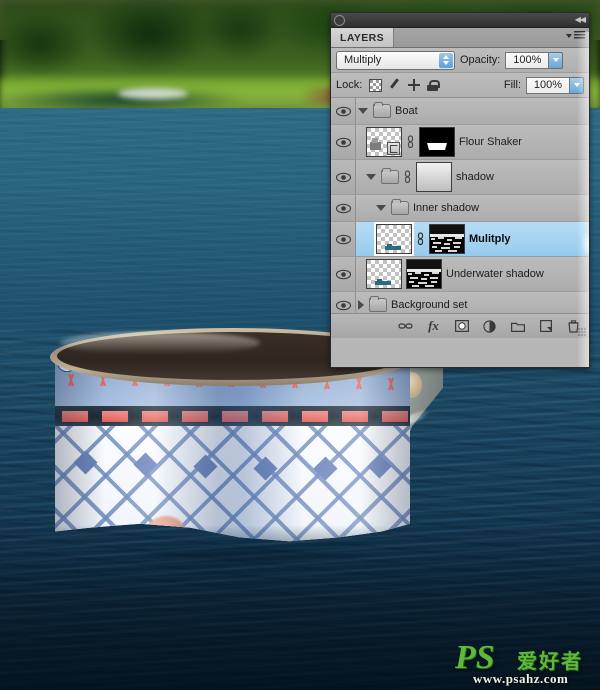 The width and height of the screenshot is (600, 690). I want to click on adjustment-layer-icon, so click(489, 326).